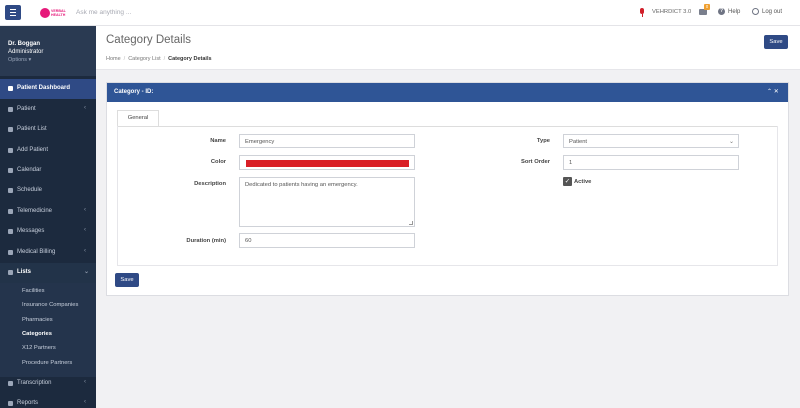  I want to click on sidebar-item-label: Add Patient, so click(33, 150).